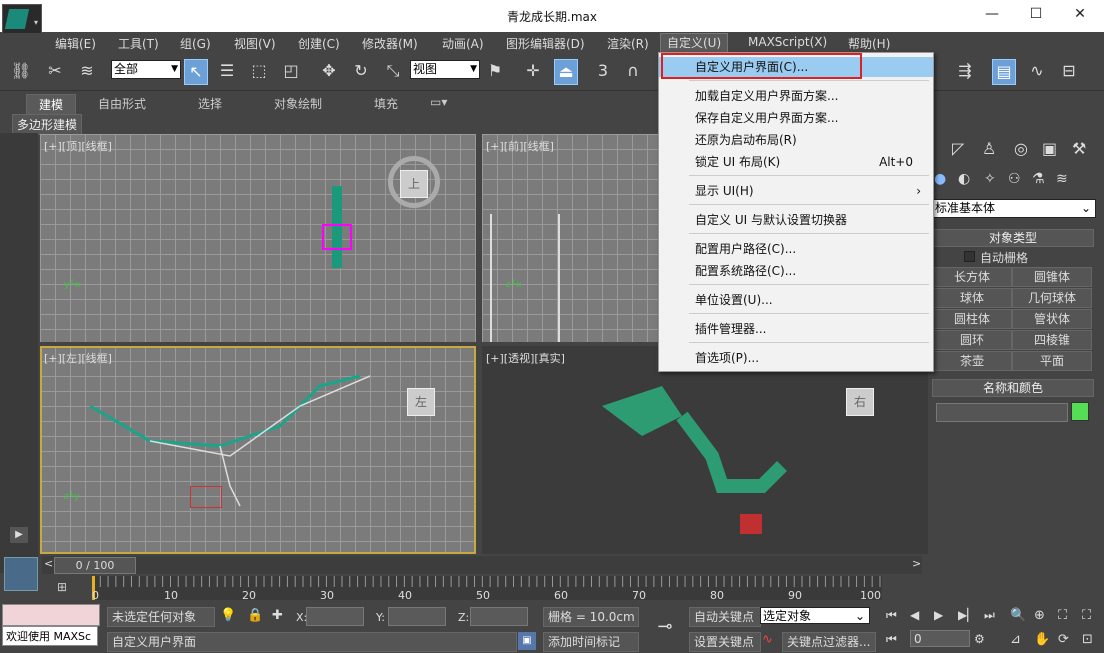  I want to click on maximize-icon: ☐, so click(1036, 15).